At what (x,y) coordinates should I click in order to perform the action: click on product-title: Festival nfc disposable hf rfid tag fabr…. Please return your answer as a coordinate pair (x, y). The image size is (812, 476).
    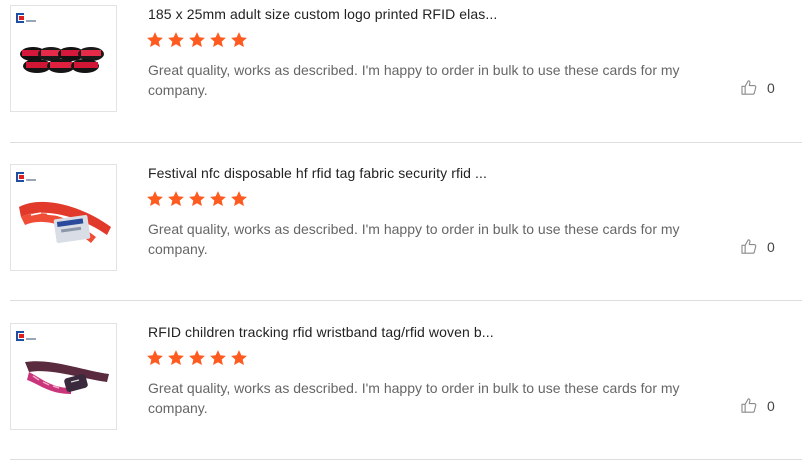
    Looking at the image, I should click on (317, 173).